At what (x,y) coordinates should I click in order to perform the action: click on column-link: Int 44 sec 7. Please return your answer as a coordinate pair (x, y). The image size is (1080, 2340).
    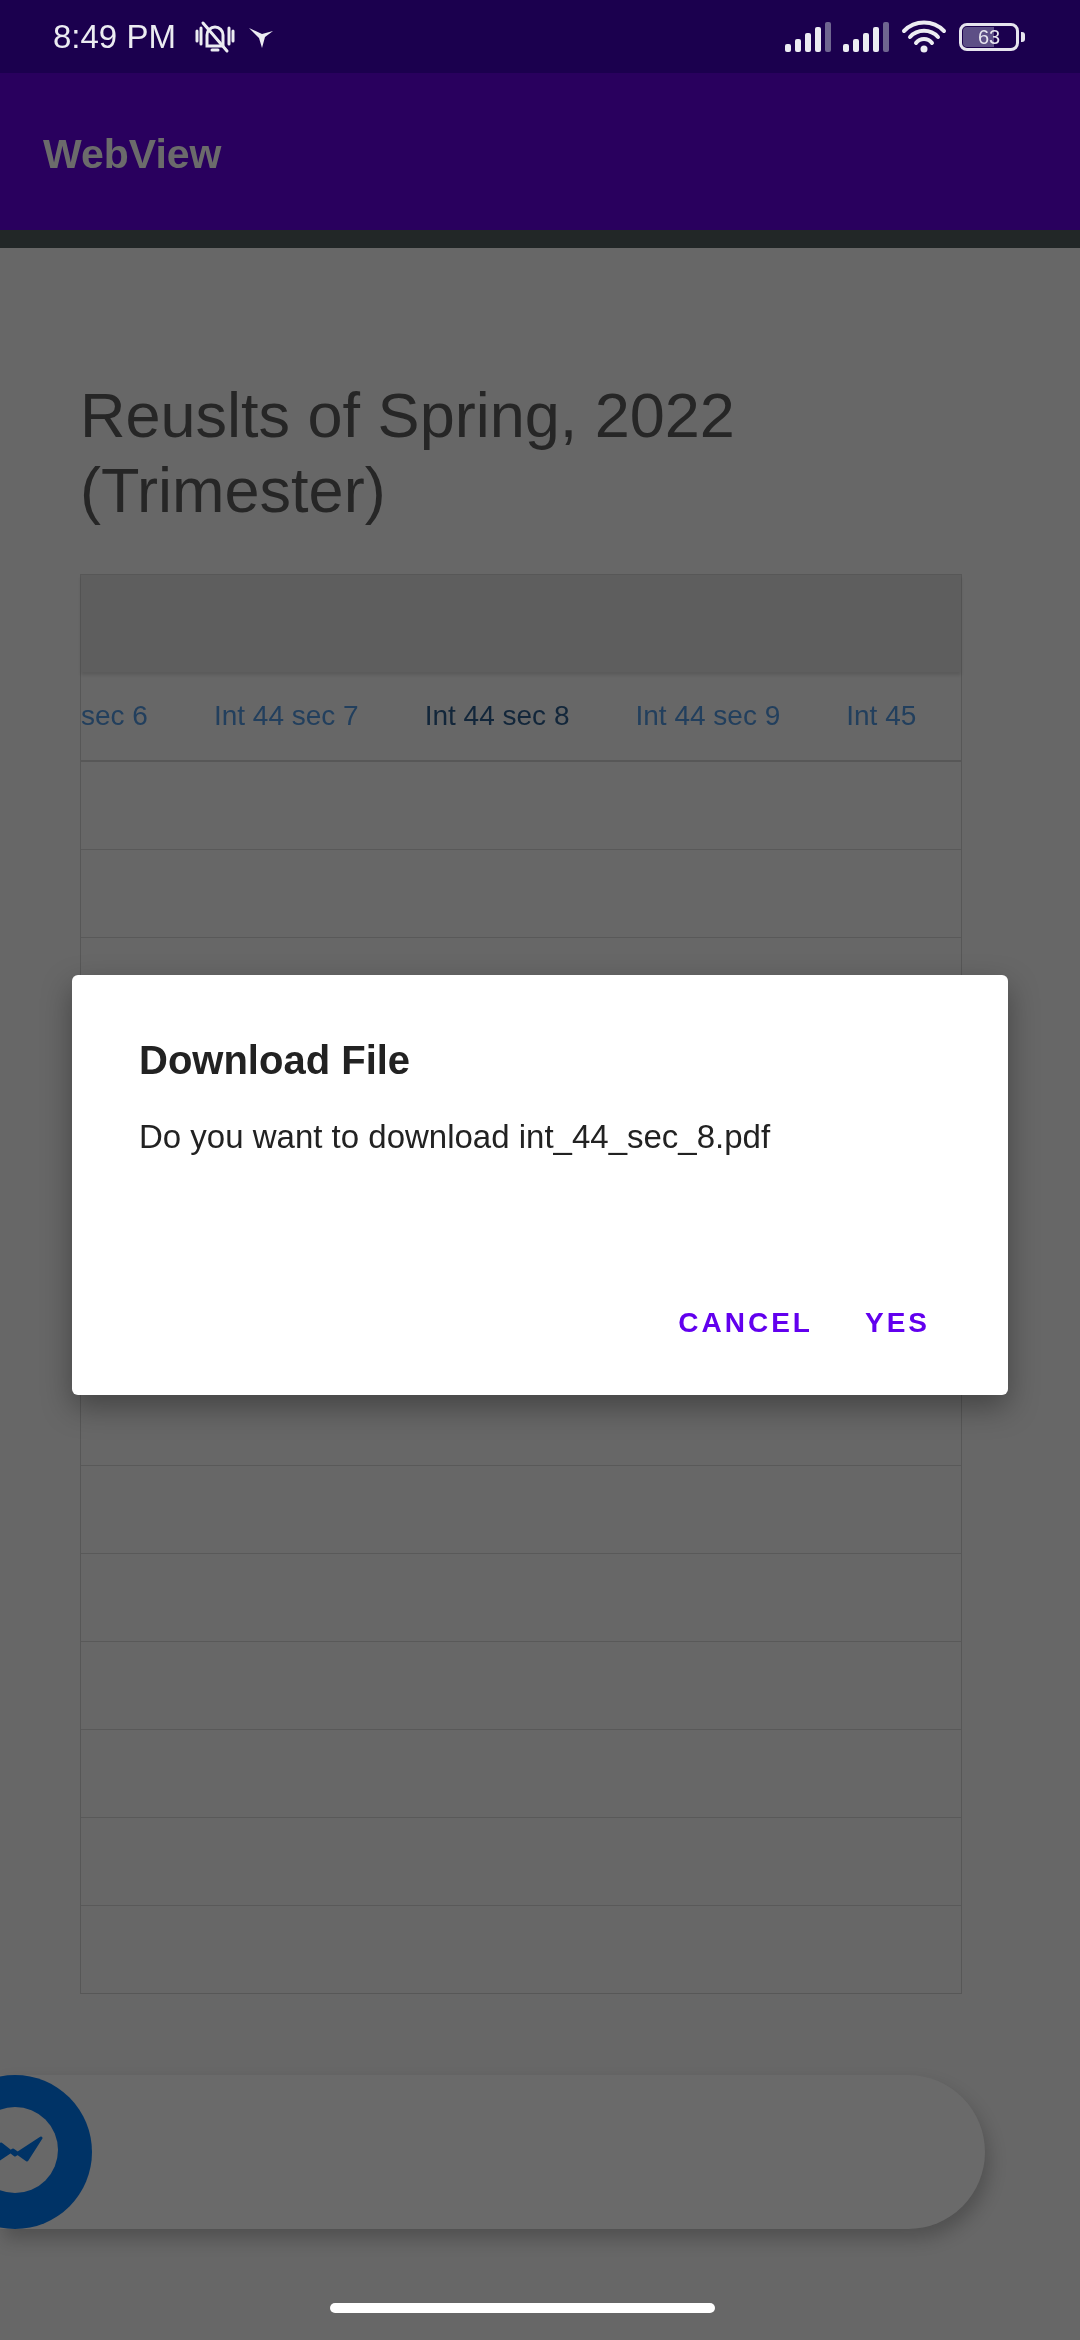
    Looking at the image, I should click on (286, 716).